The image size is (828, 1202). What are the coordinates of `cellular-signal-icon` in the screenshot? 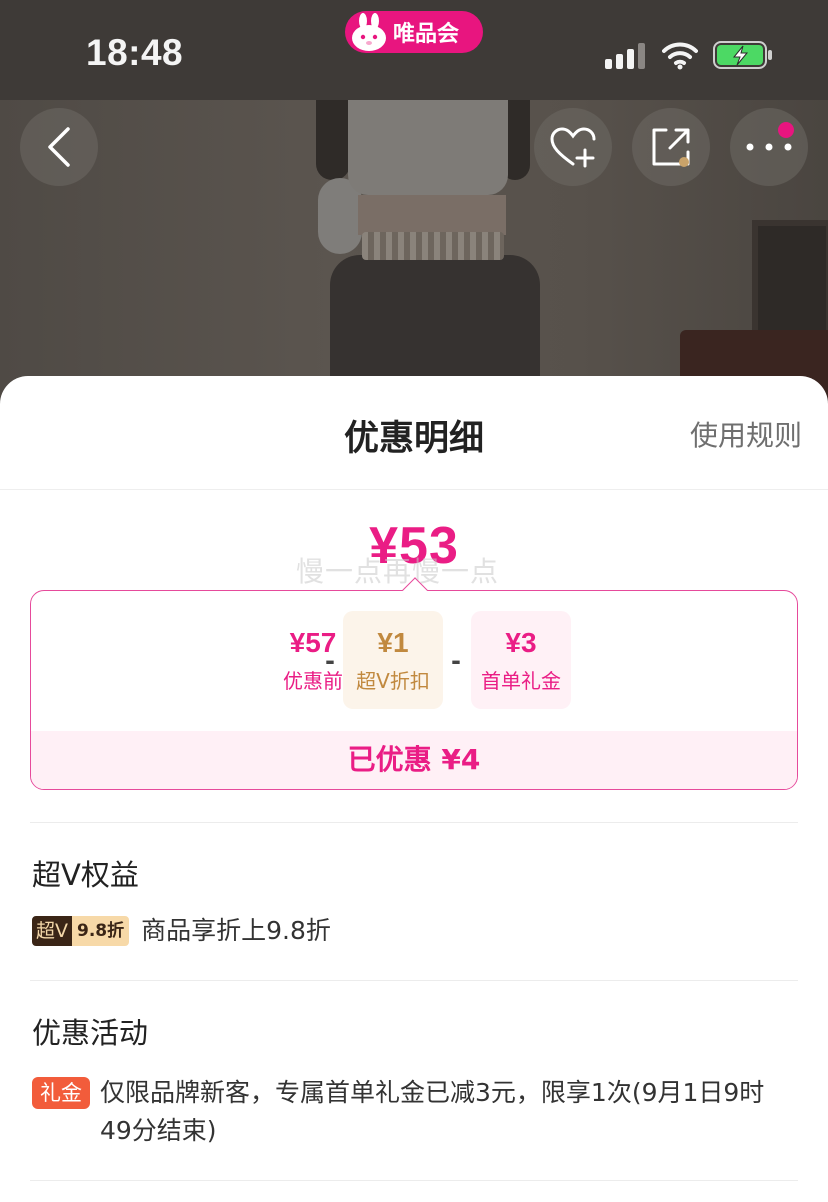 It's located at (625, 56).